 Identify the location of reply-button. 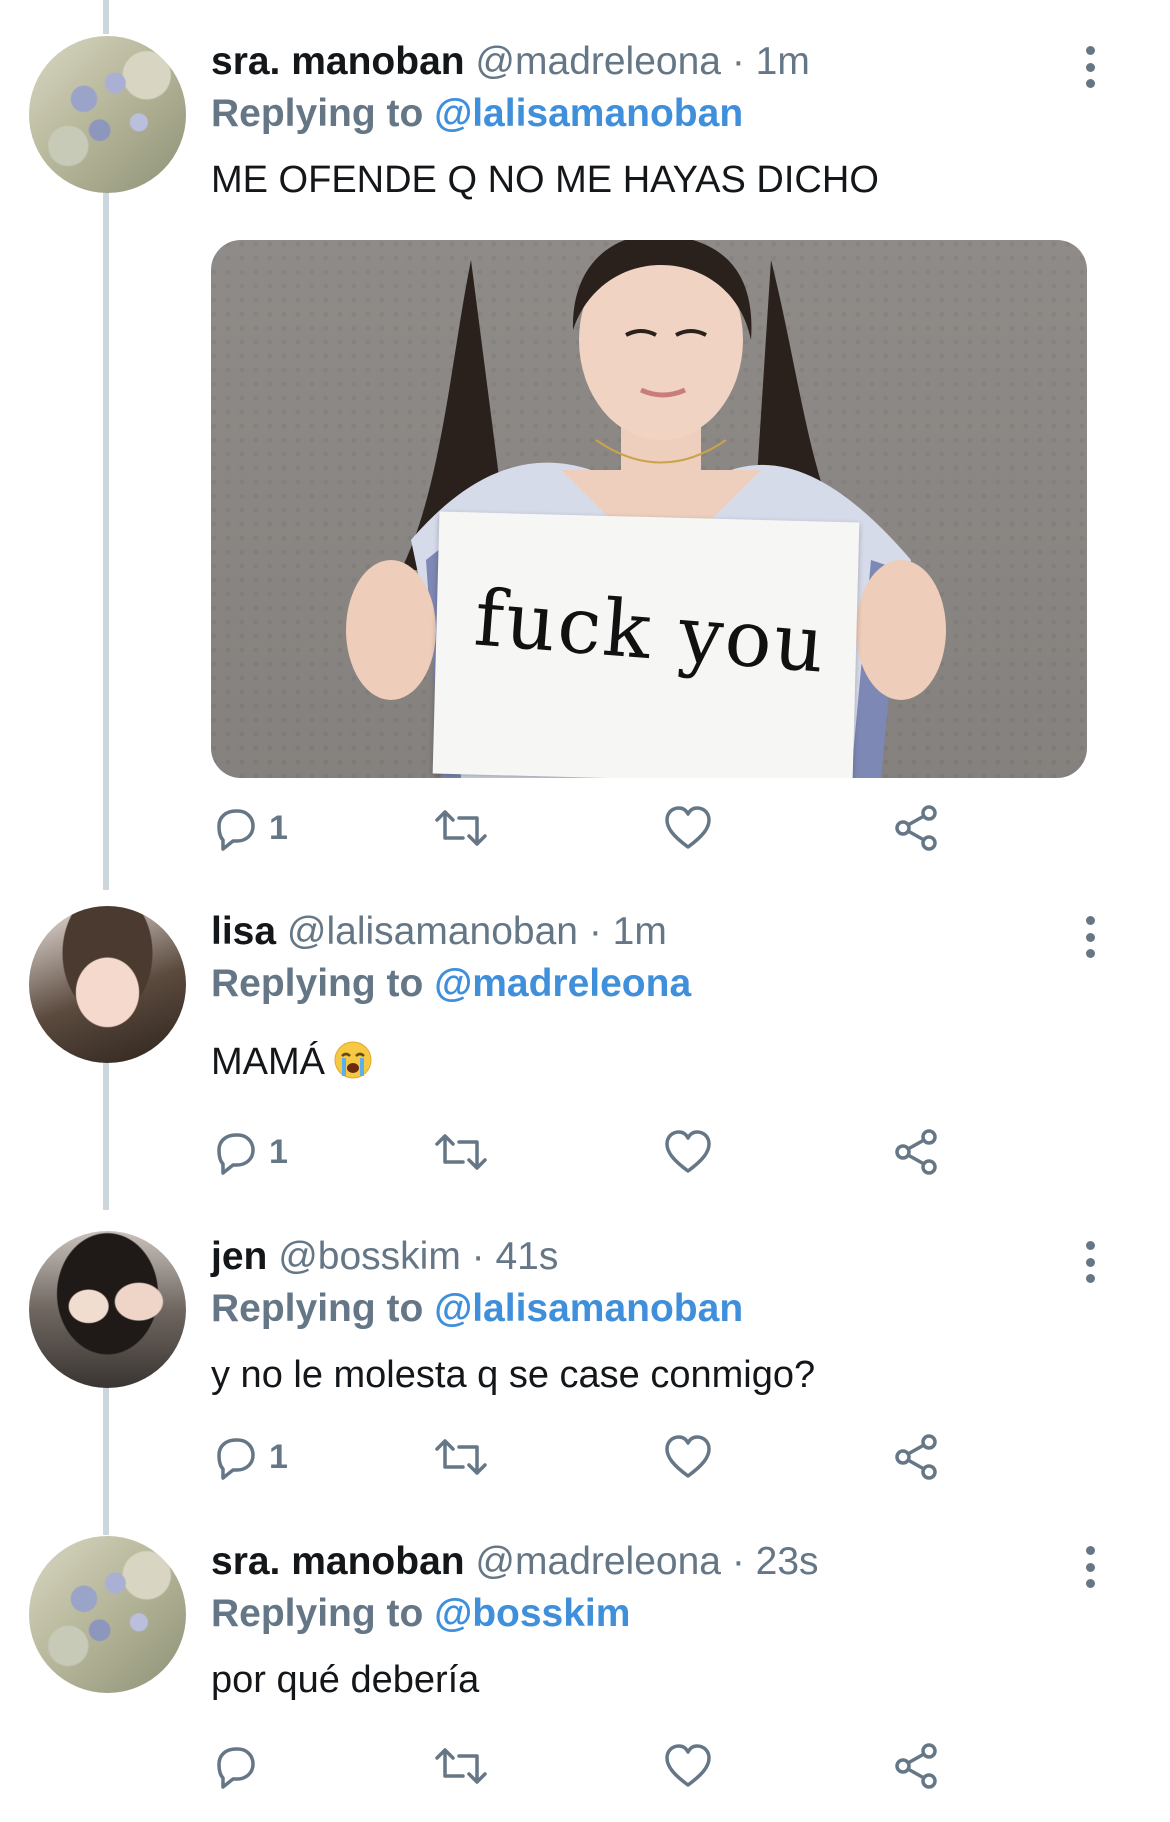
(240, 1766).